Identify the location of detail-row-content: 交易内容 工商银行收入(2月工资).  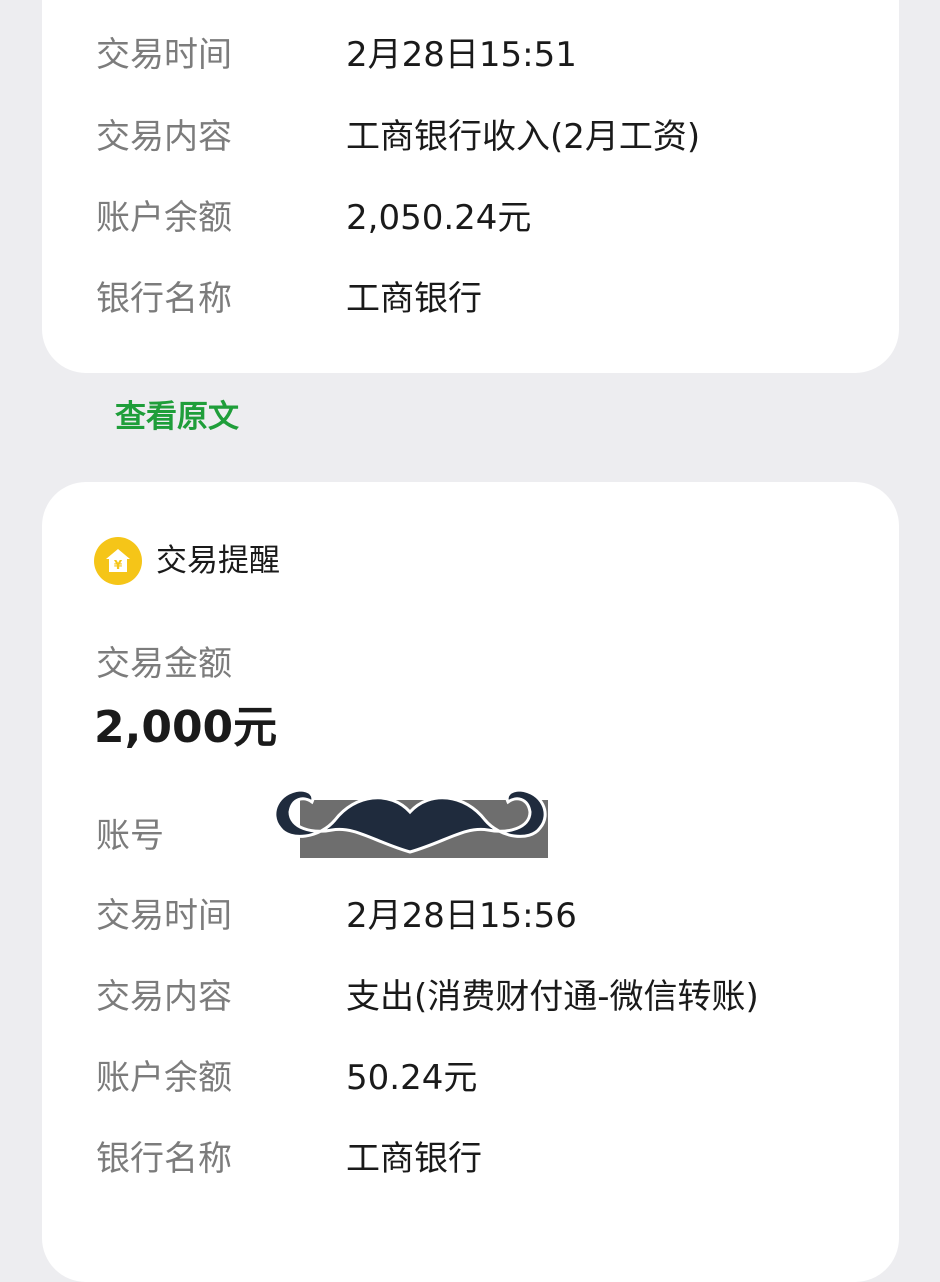
(477, 137).